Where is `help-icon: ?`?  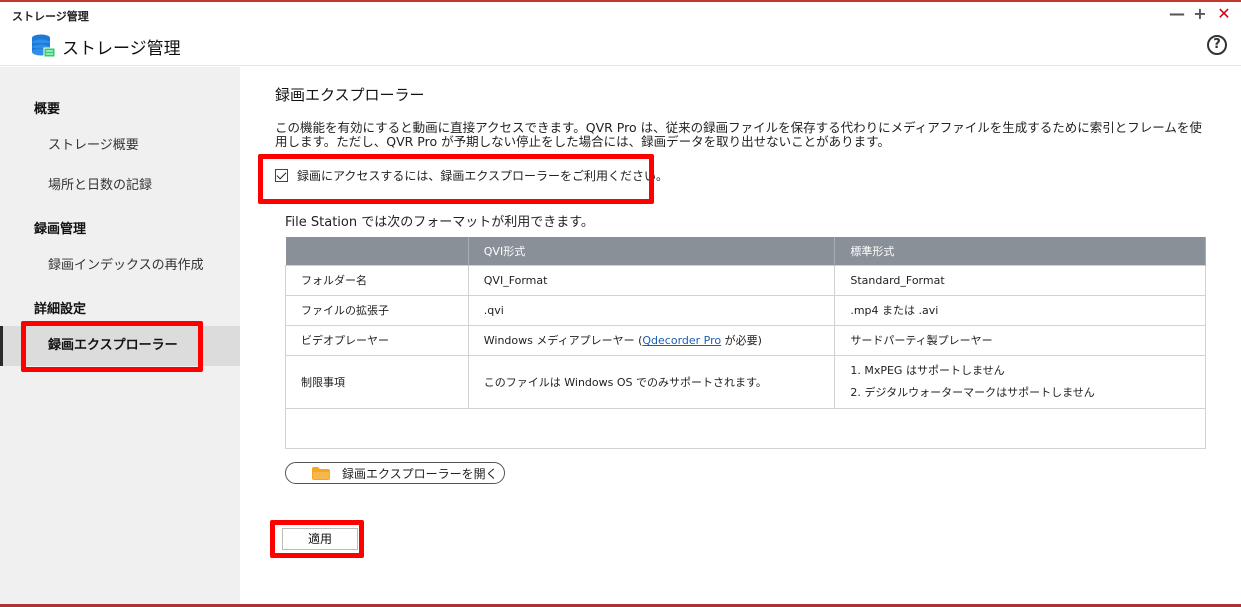
help-icon: ? is located at coordinates (1217, 45).